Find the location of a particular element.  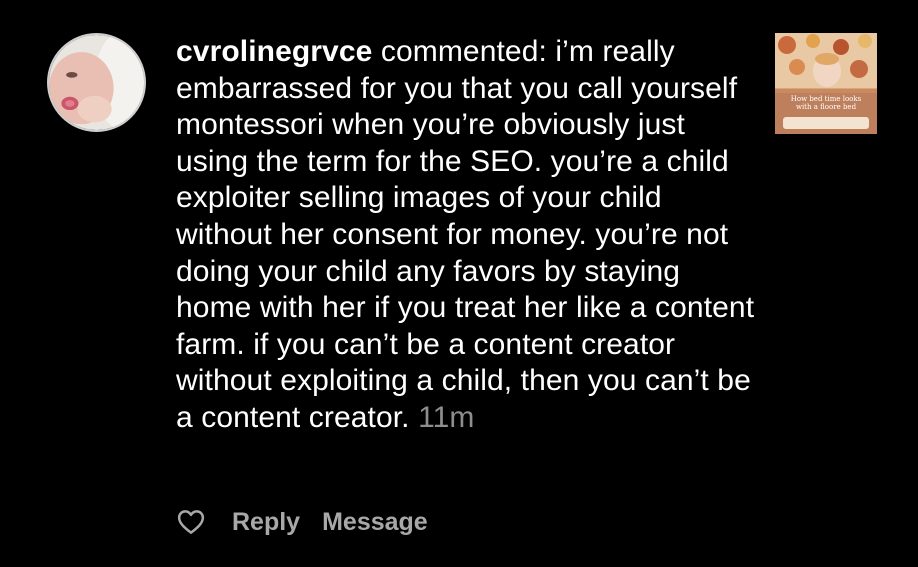

comment-actions: Reply Message is located at coordinates (302, 522).